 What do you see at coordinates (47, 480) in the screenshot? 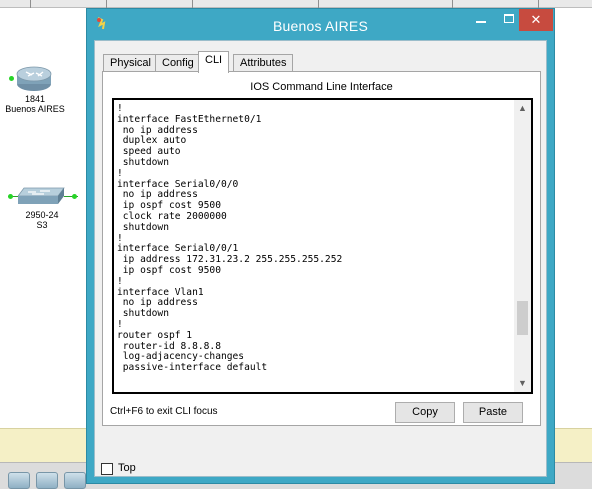
I see `switch-category-icon` at bounding box center [47, 480].